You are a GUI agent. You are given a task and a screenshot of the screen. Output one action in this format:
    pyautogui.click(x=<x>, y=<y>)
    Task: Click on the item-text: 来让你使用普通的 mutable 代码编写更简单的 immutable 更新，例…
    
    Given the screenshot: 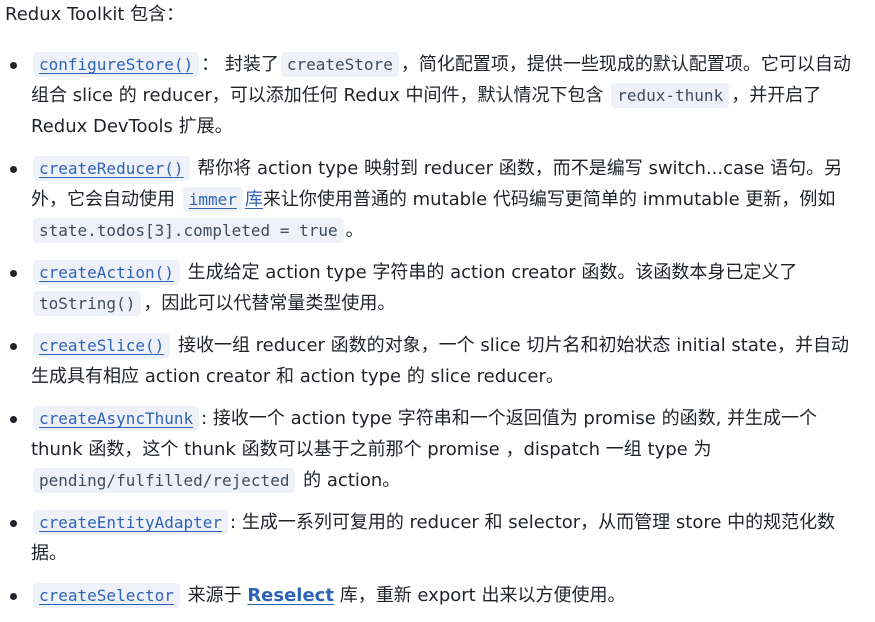 What is the action you would take?
    pyautogui.click(x=549, y=199)
    